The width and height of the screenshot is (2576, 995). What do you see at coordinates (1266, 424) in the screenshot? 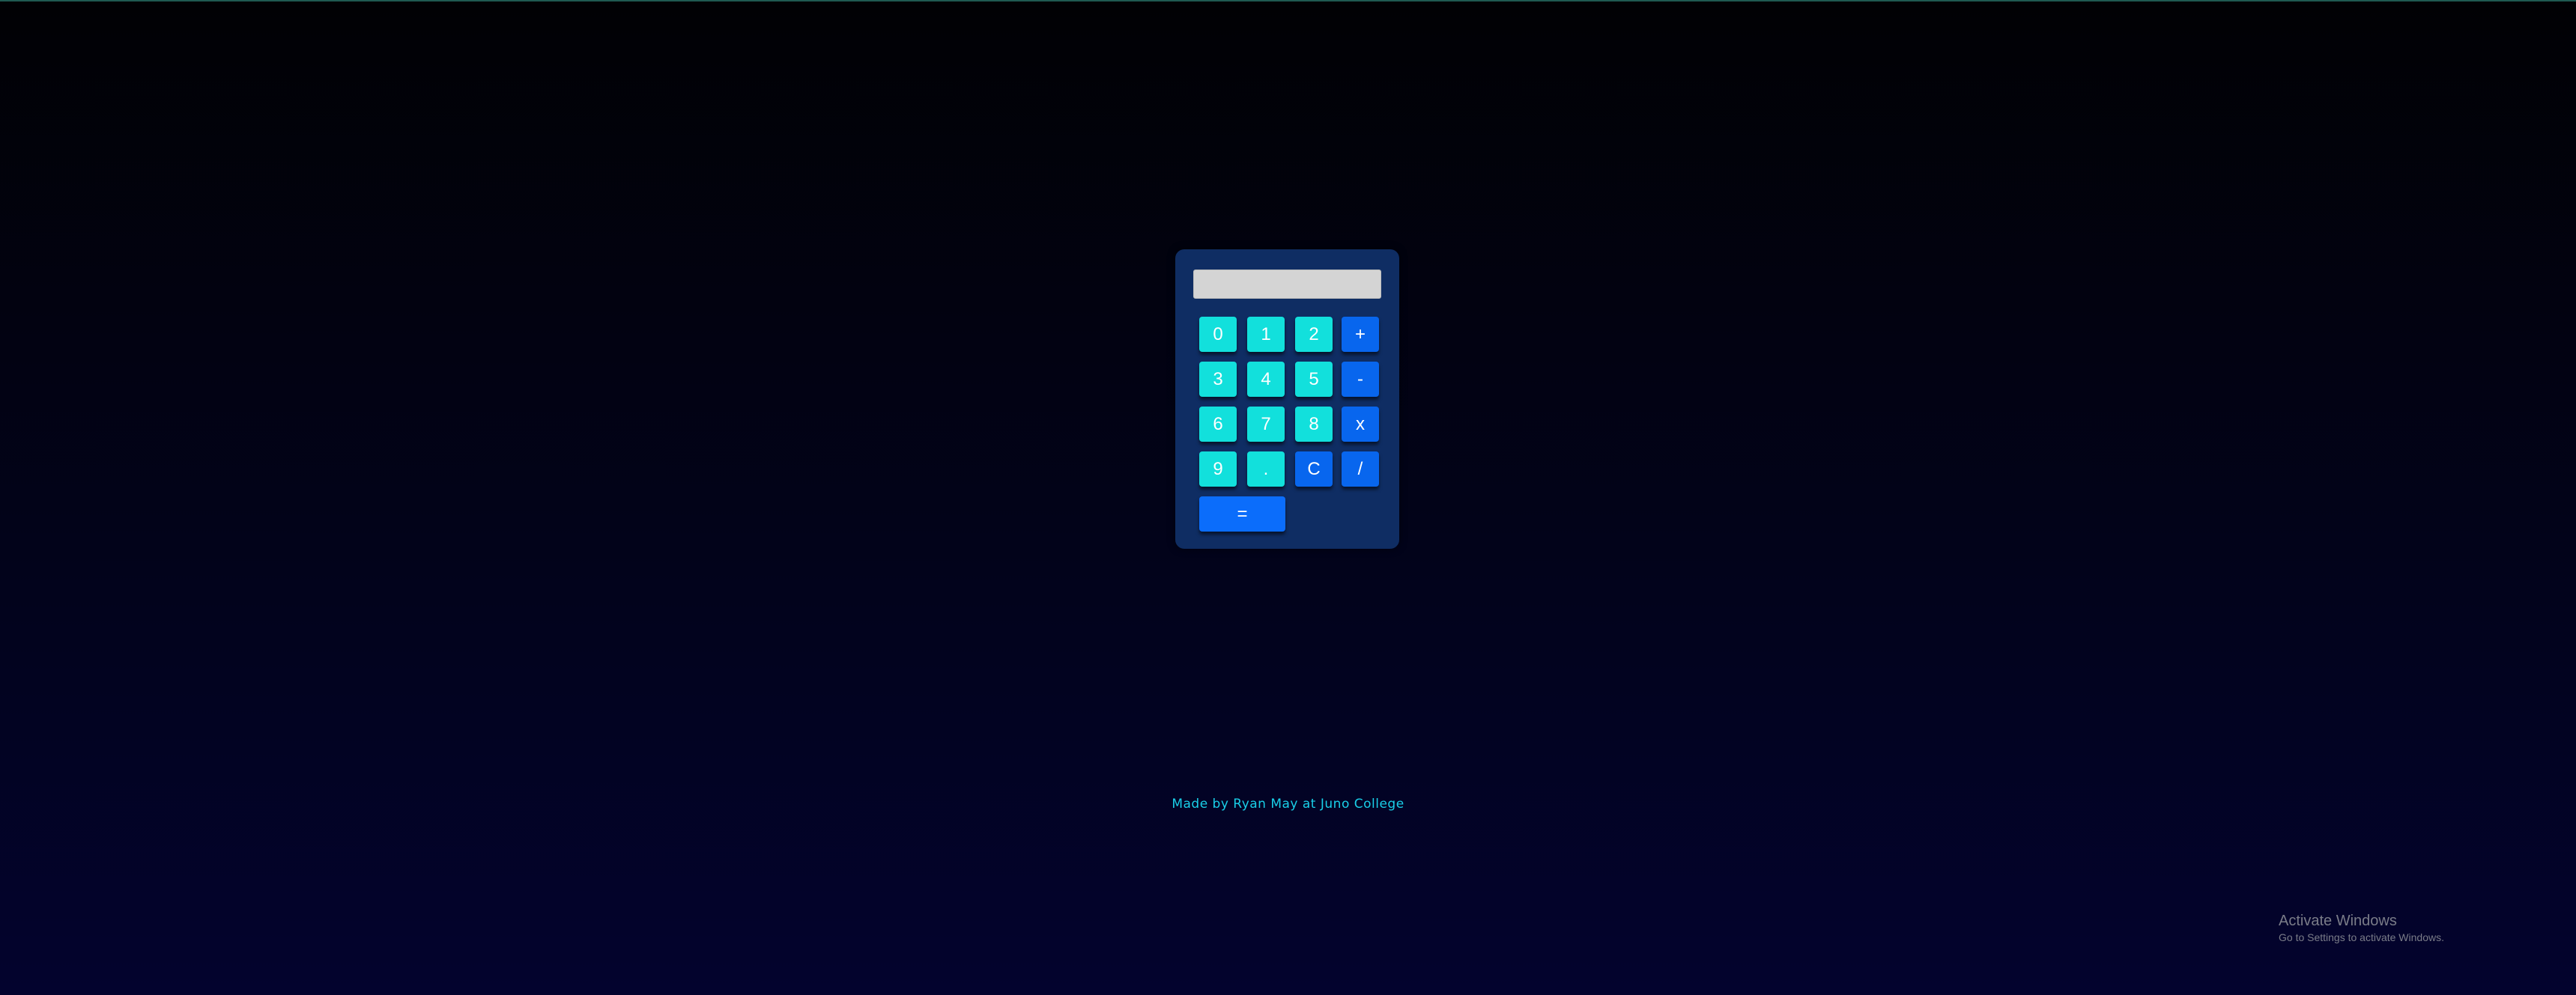
I see `key-7-button: 7` at bounding box center [1266, 424].